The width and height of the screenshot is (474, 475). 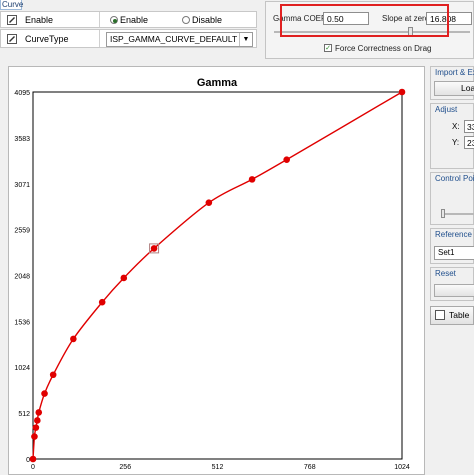 I want to click on enable-option-label: Enable, so click(x=134, y=20).